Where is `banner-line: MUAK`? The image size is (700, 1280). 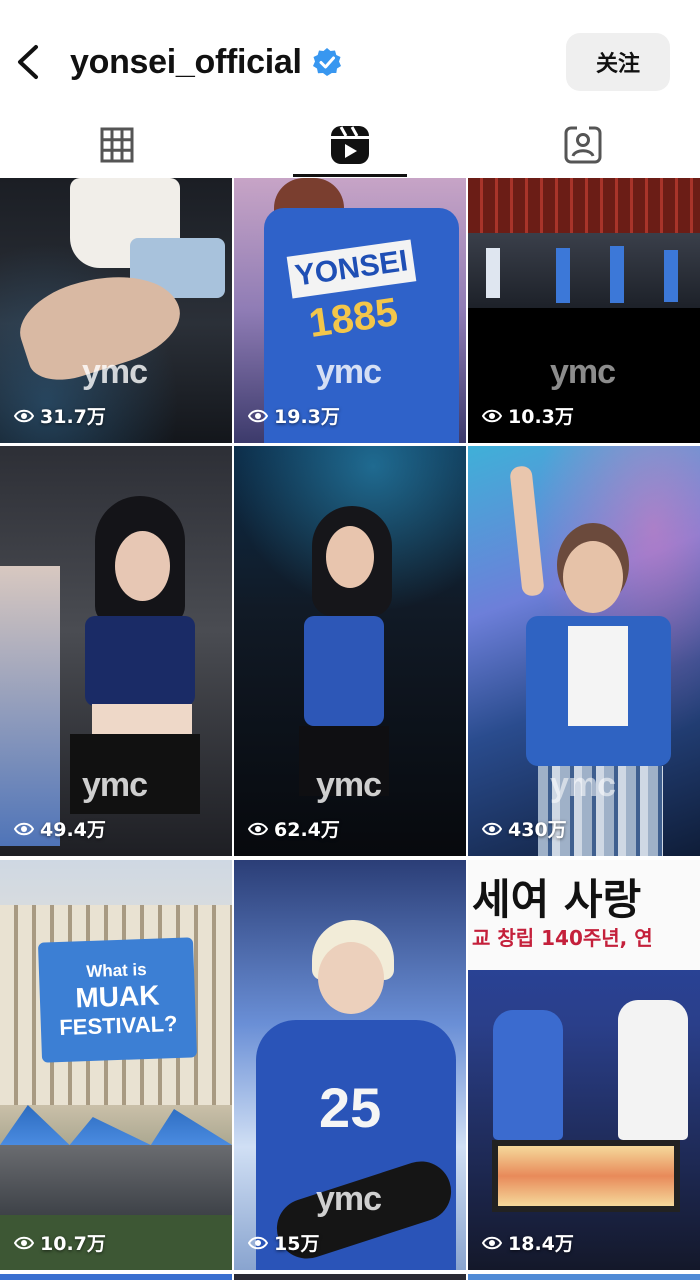 banner-line: MUAK is located at coordinates (117, 996).